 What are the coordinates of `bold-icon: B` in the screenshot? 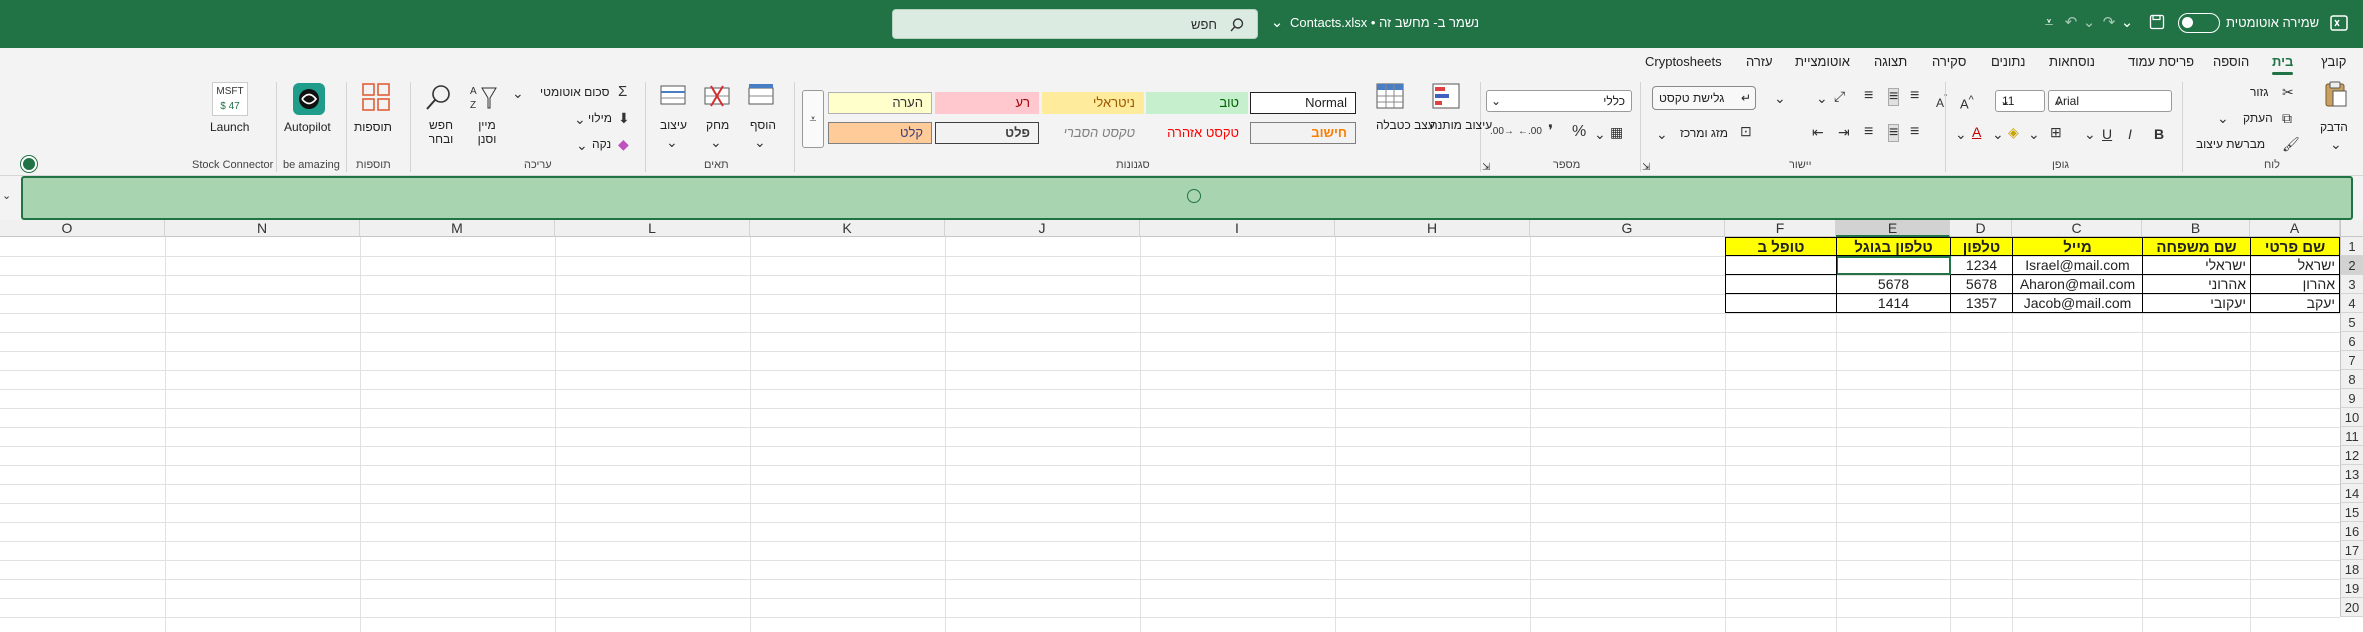 It's located at (2159, 134).